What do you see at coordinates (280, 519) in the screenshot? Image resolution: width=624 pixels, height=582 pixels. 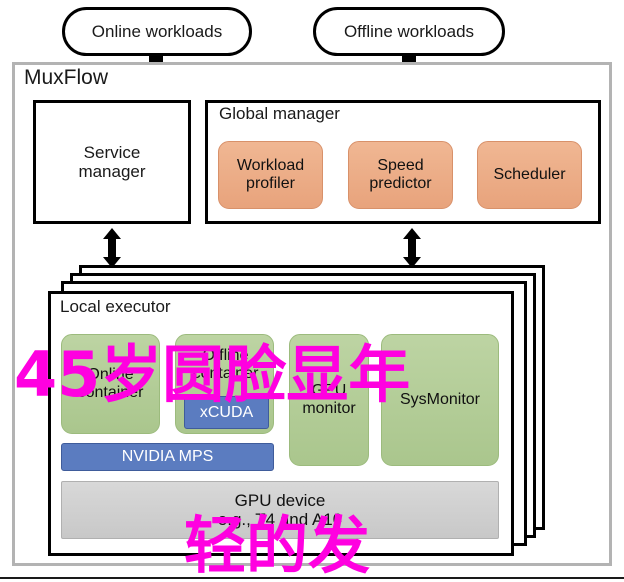 I see `gpu-device-line2: e.g., T4 and A10` at bounding box center [280, 519].